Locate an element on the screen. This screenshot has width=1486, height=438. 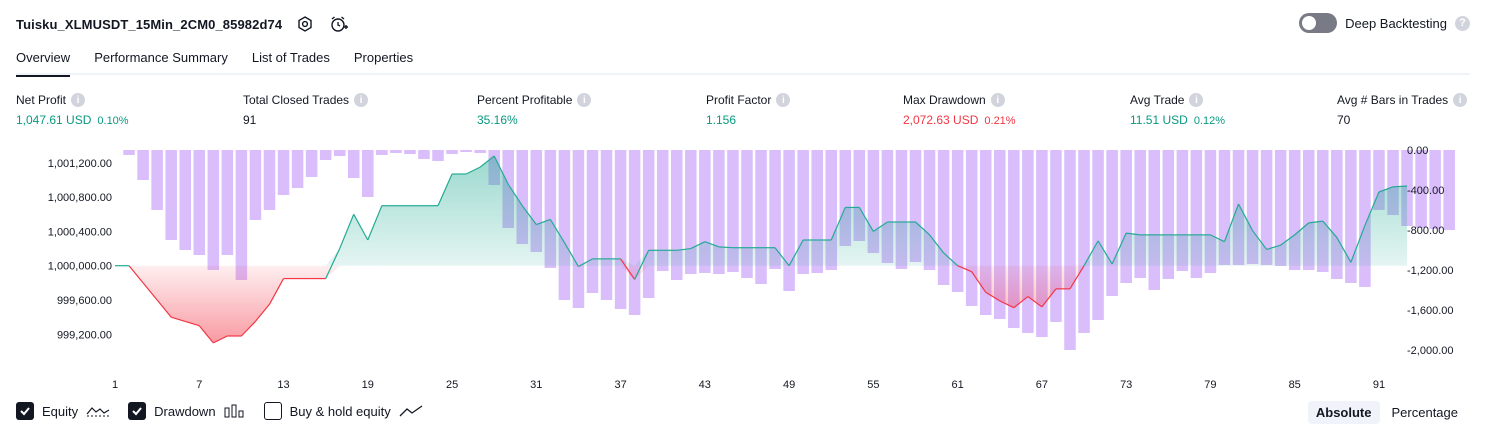
drawdown-tick-label: -400.00 is located at coordinates (1425, 191).